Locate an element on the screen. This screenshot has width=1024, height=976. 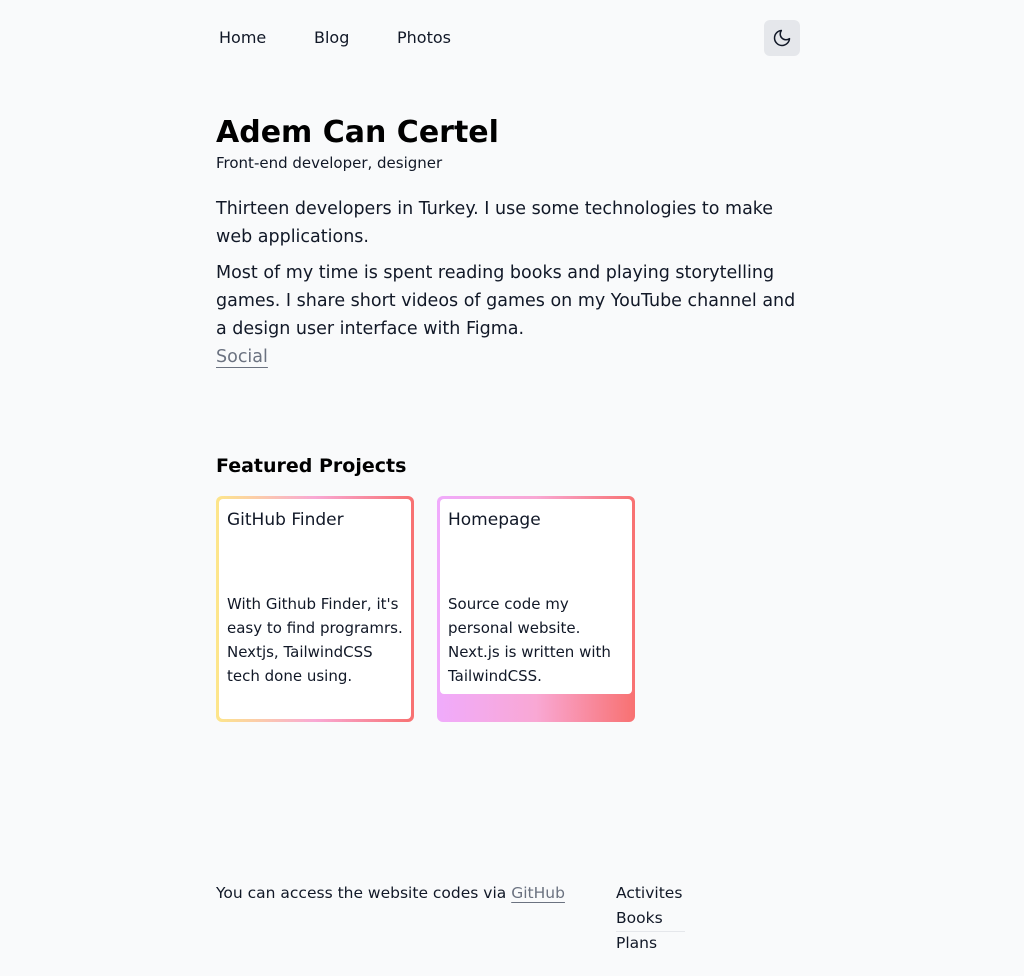
footer-links: Activites Books Plans is located at coordinates (650, 919).